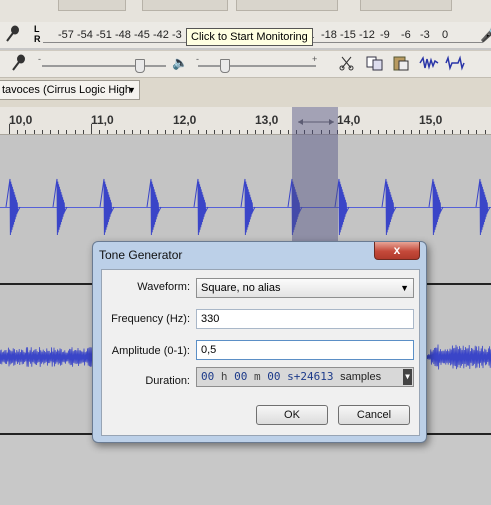  Describe the element at coordinates (241, 288) in the screenshot. I see `waveform-value: Square, no alias` at that location.